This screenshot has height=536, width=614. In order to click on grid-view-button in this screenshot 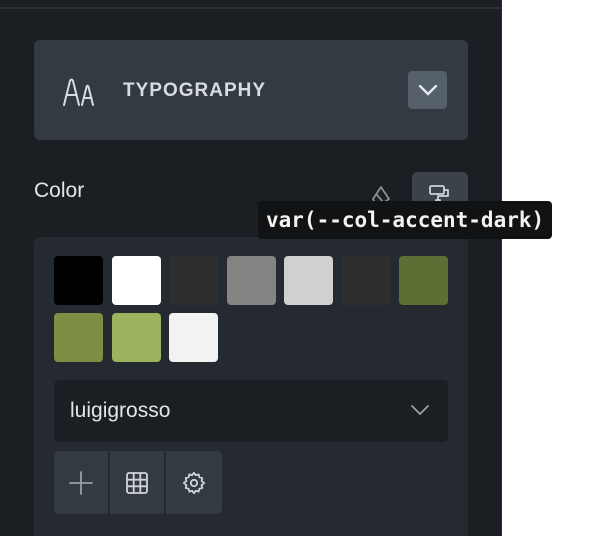, I will do `click(138, 482)`.